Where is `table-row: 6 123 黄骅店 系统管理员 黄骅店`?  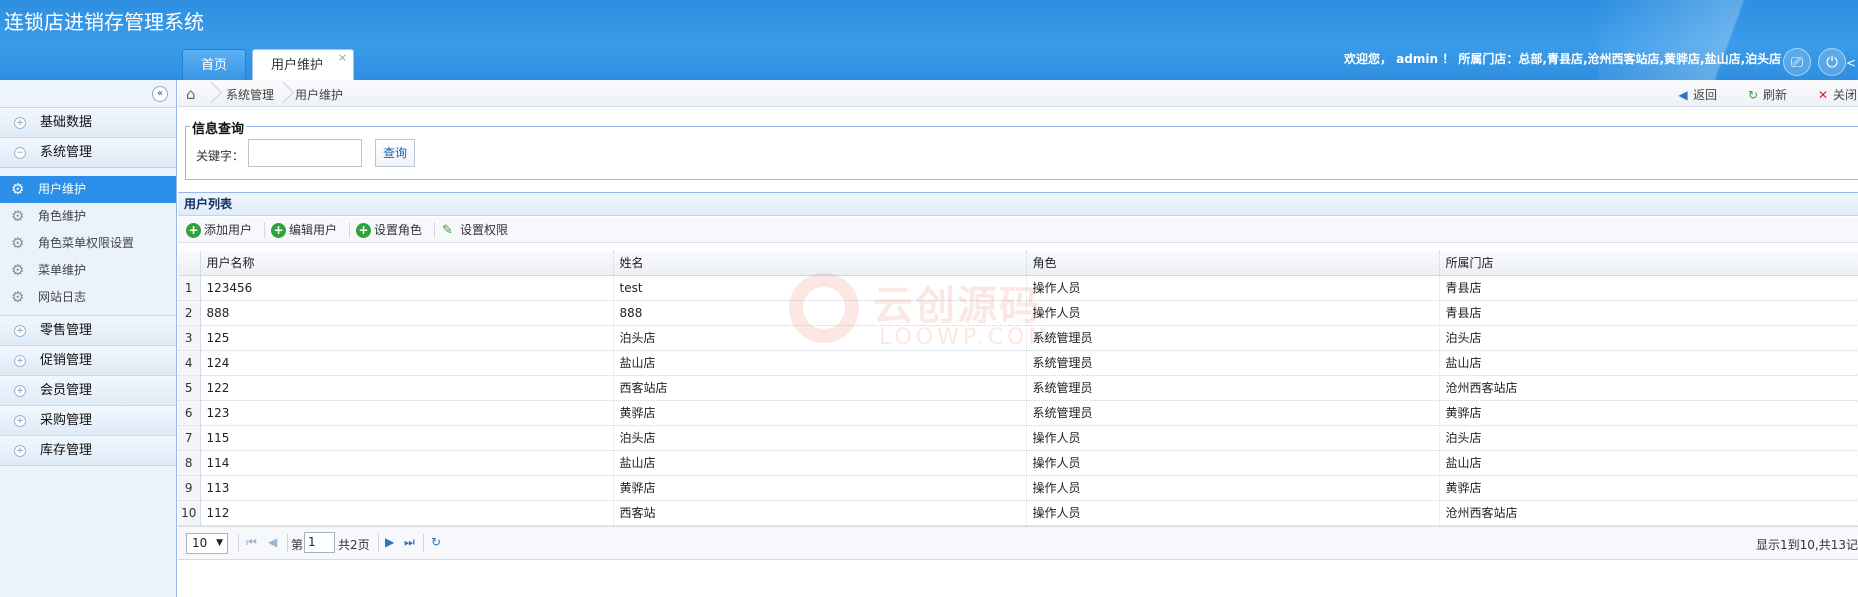 table-row: 6 123 黄骅店 系统管理员 黄骅店 is located at coordinates (1018, 413).